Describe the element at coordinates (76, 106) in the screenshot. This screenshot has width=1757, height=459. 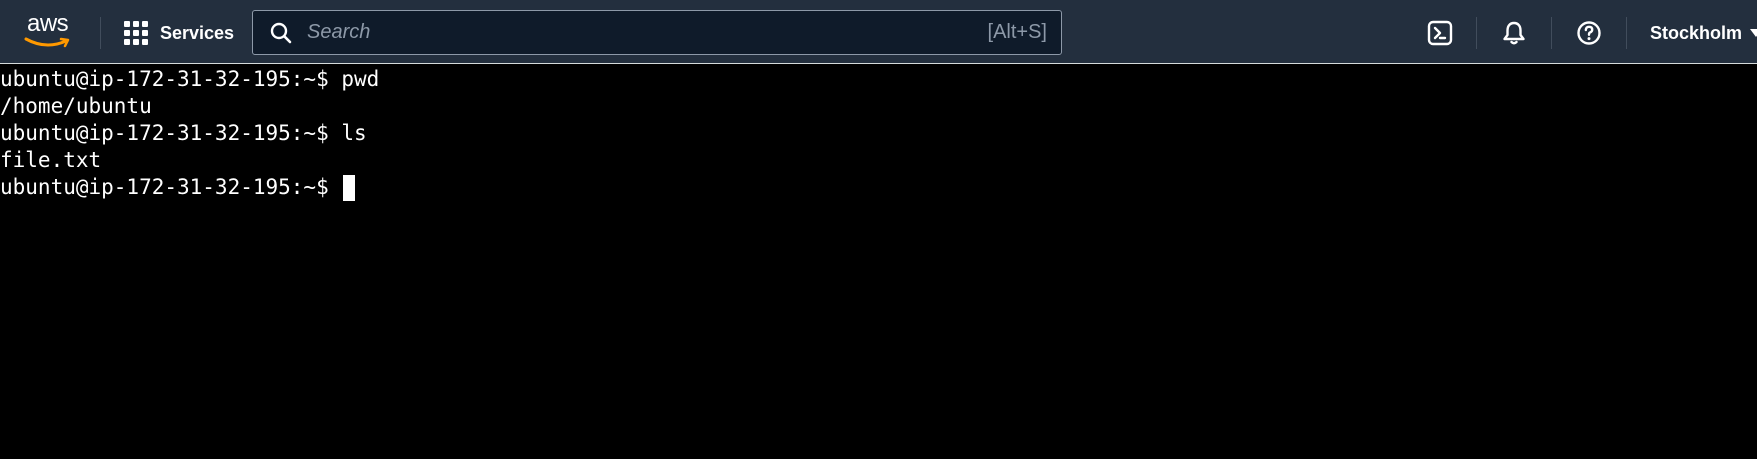
I see `terminal-output-text: /home/ubuntu` at that location.